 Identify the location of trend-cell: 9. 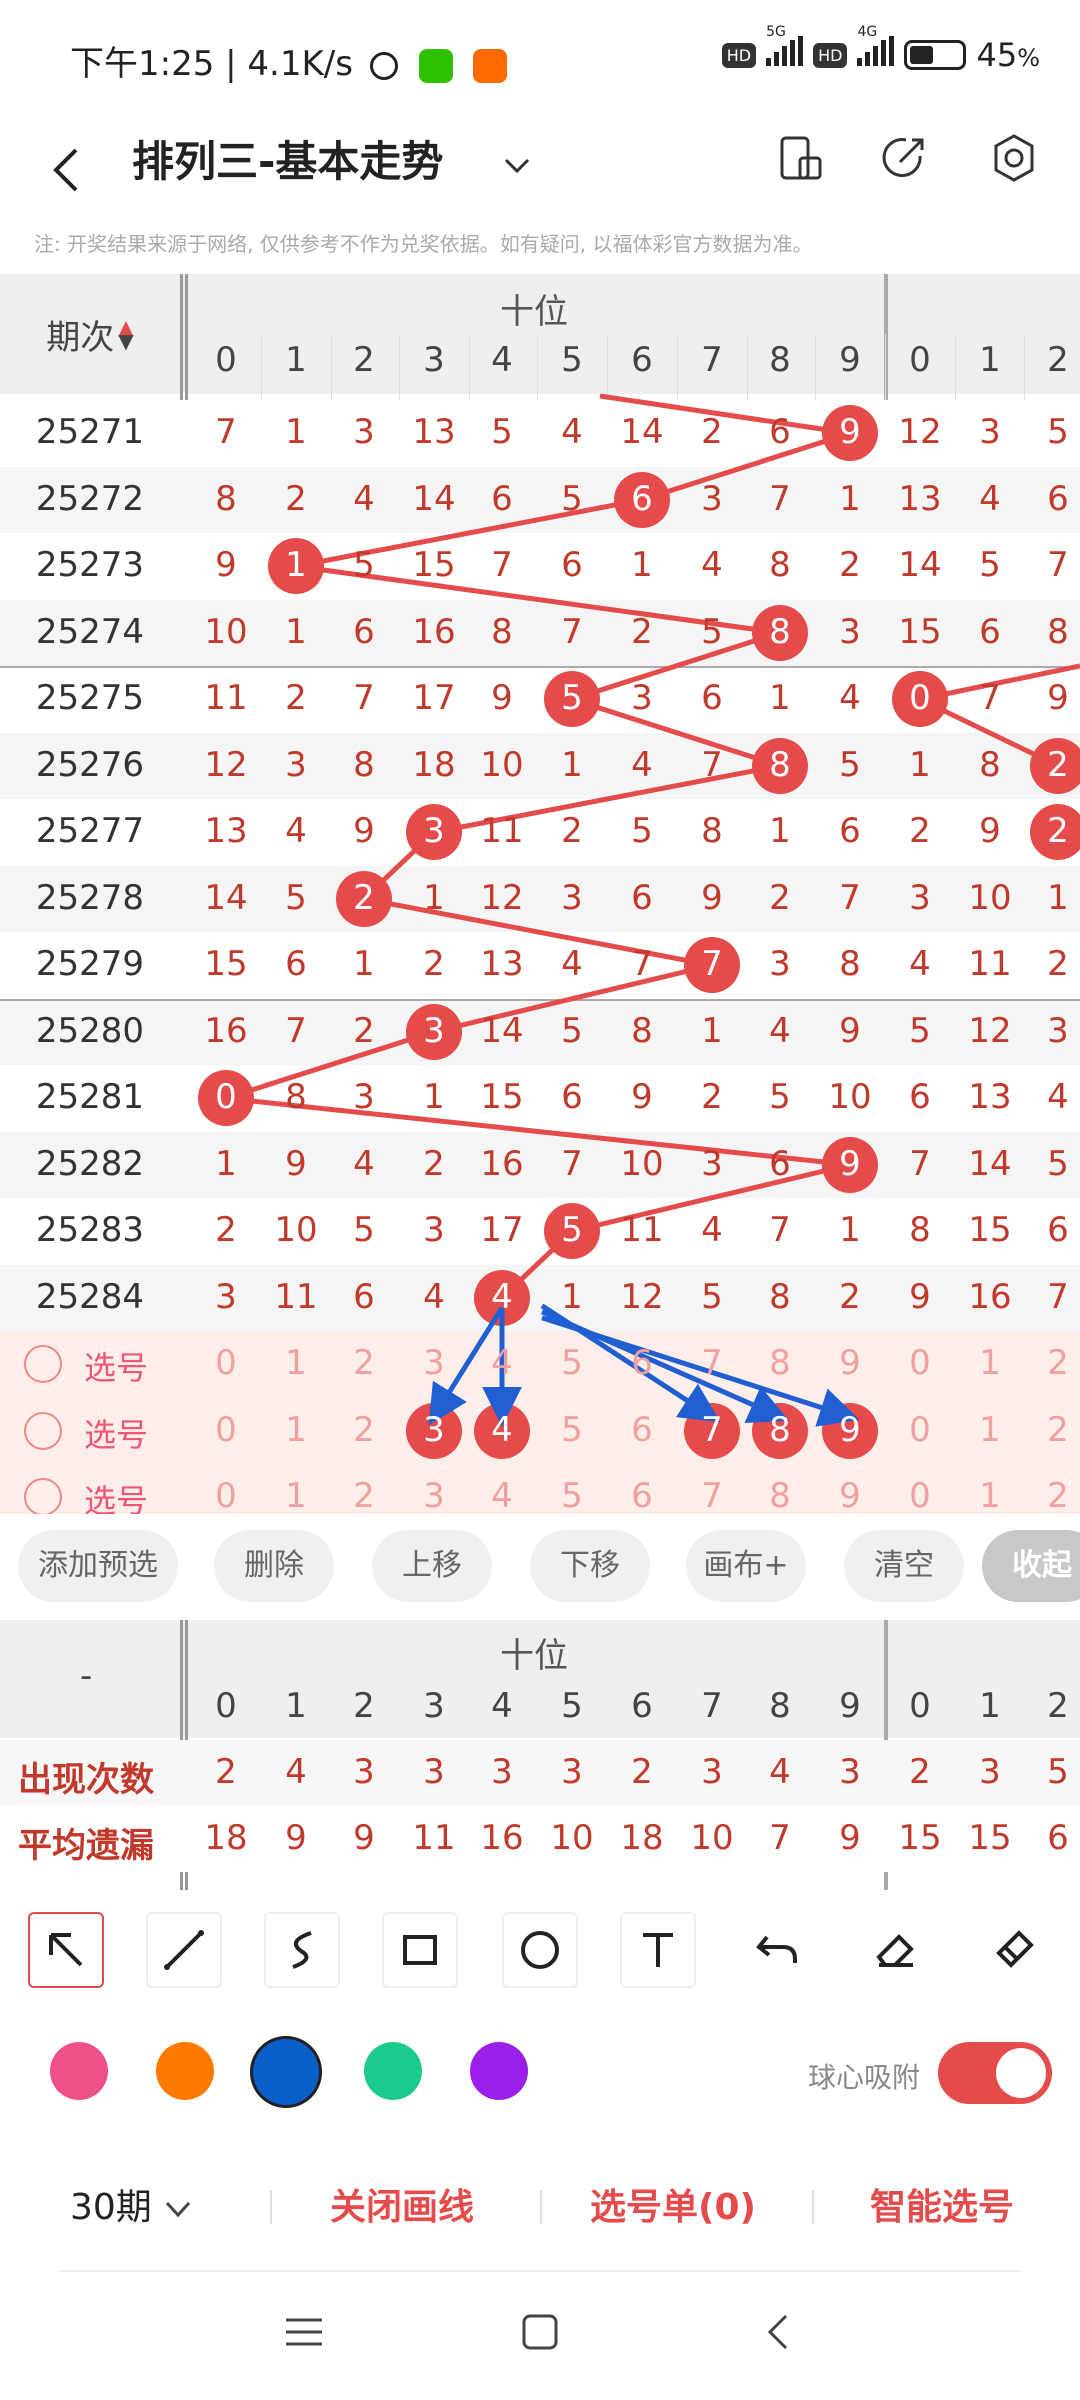
(502, 698).